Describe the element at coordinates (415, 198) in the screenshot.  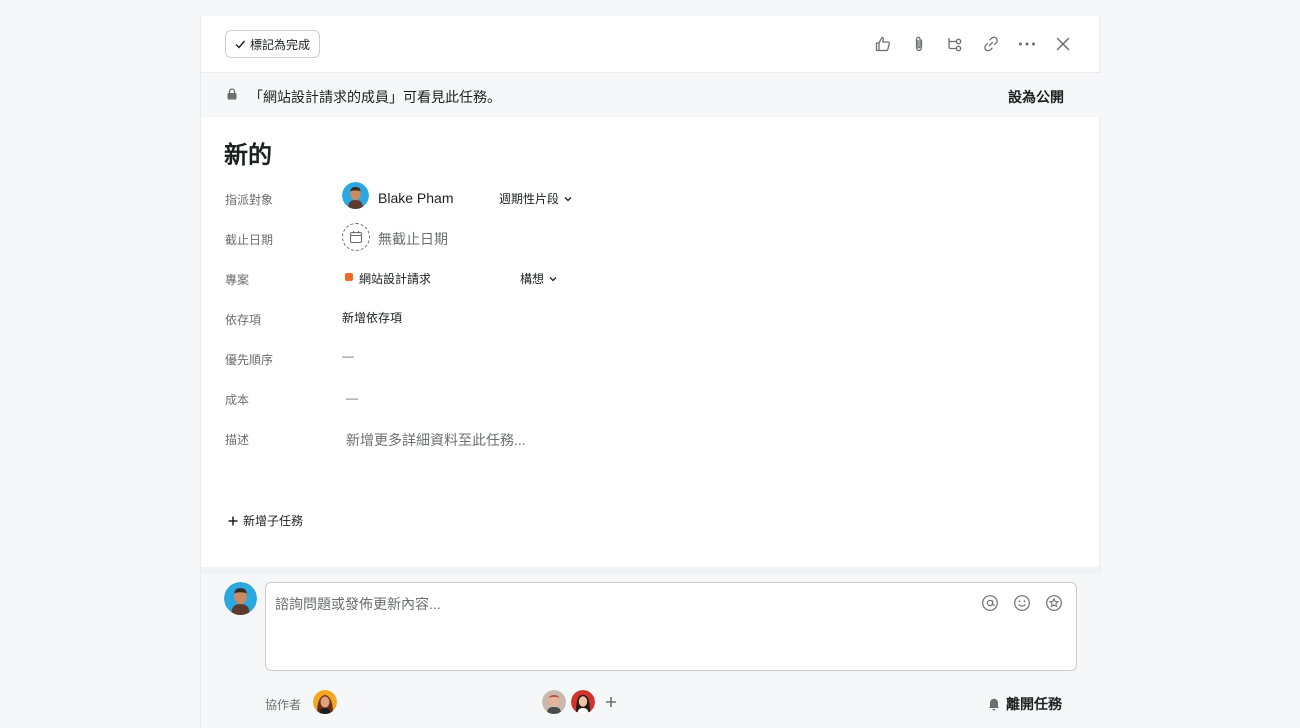
I see `assignee-name: Blake Pham` at that location.